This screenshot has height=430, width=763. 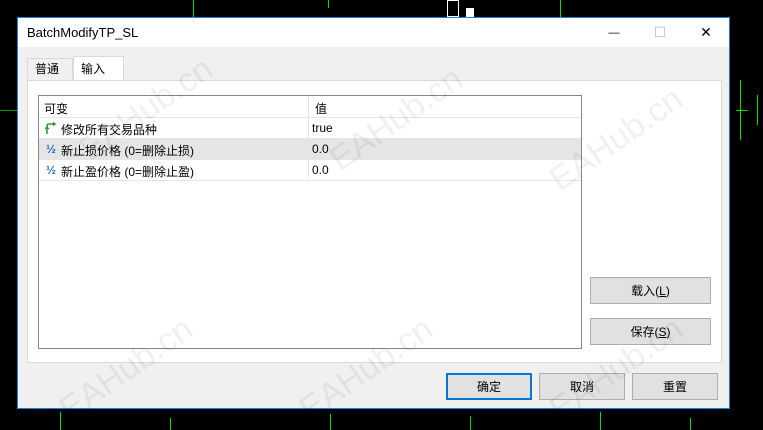 What do you see at coordinates (644, 332) in the screenshot?
I see `save-label: 保存(` at bounding box center [644, 332].